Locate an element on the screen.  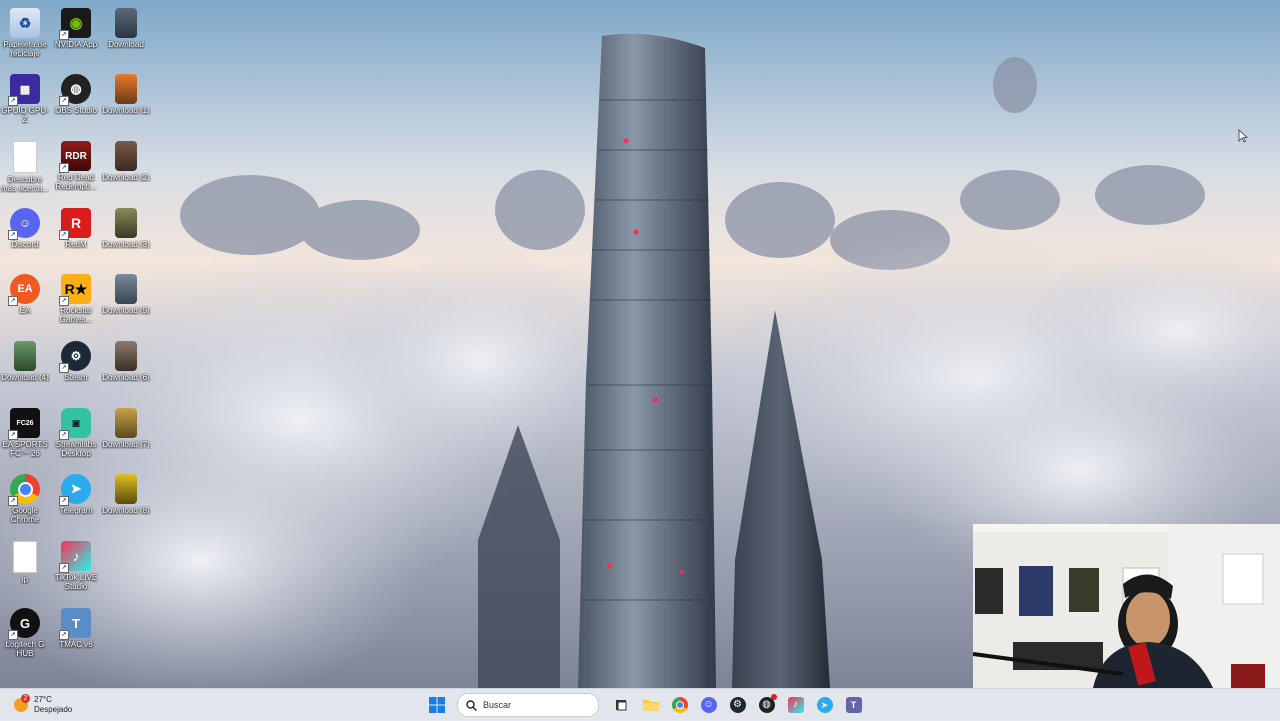
taskbar-telegram: ➤ is located at coordinates (825, 705).